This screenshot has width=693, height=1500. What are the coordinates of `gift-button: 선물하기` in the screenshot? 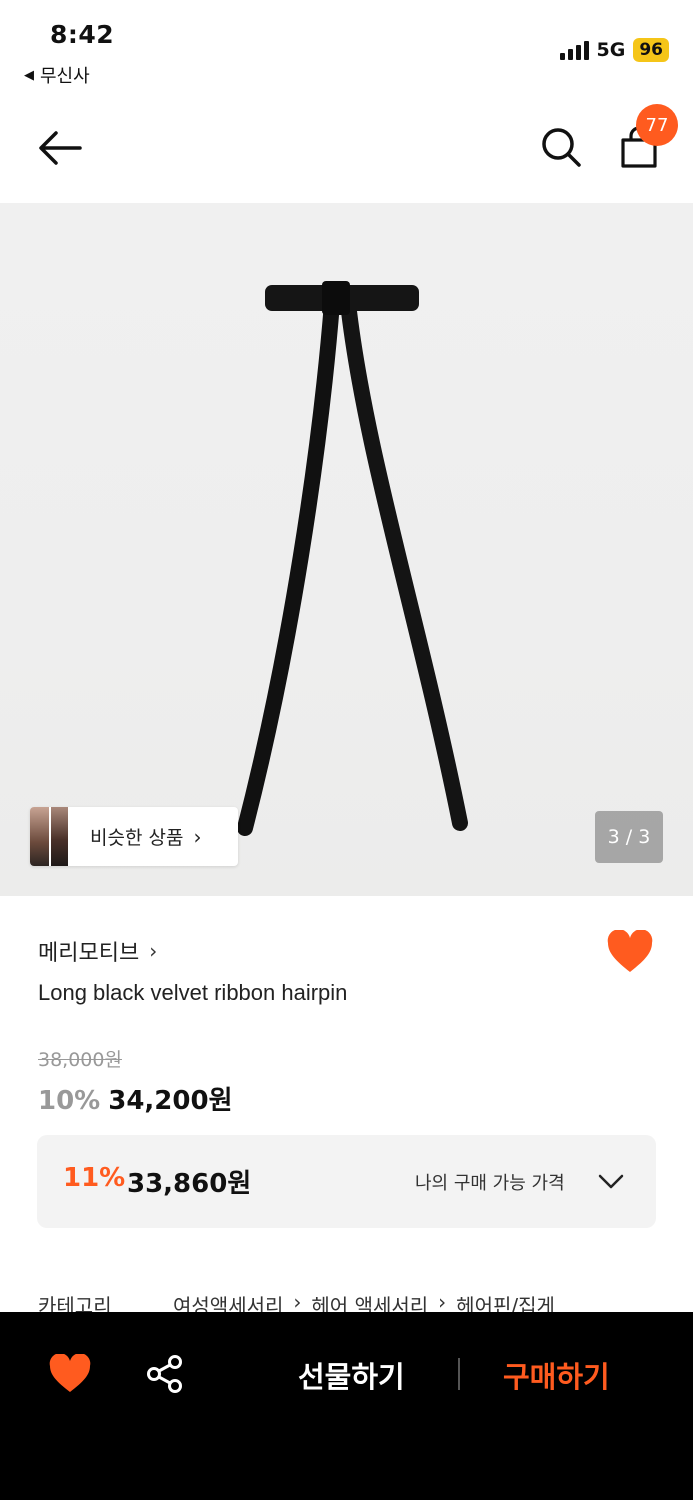 It's located at (351, 1375).